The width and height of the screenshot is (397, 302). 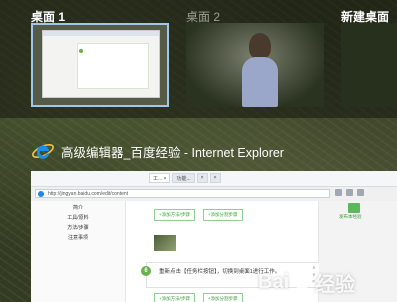 What do you see at coordinates (354, 208) in the screenshot?
I see `publish-icon` at bounding box center [354, 208].